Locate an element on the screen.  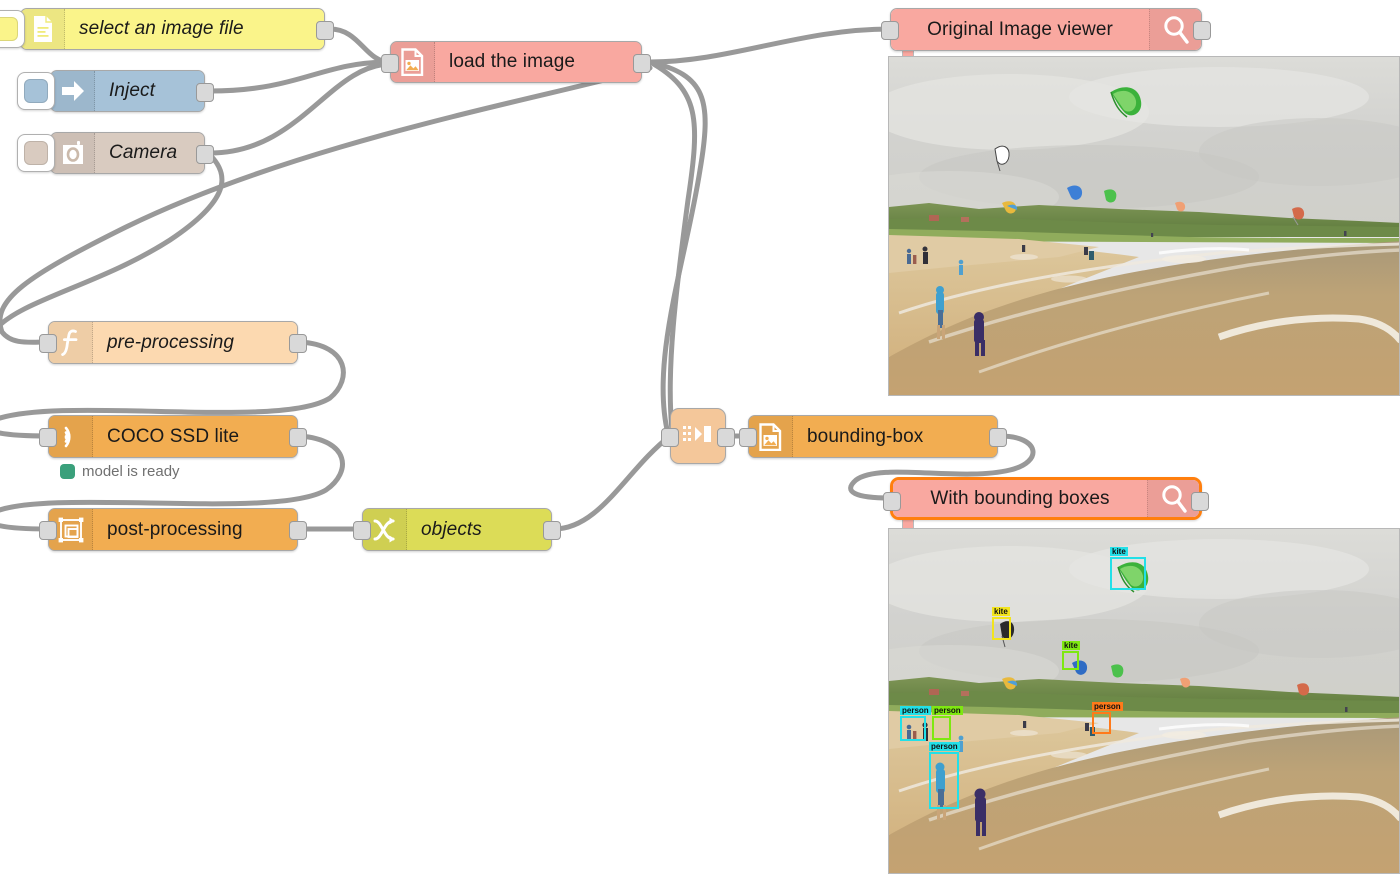
node-status-coco-ssd-lite: model is ready is located at coordinates (120, 471).